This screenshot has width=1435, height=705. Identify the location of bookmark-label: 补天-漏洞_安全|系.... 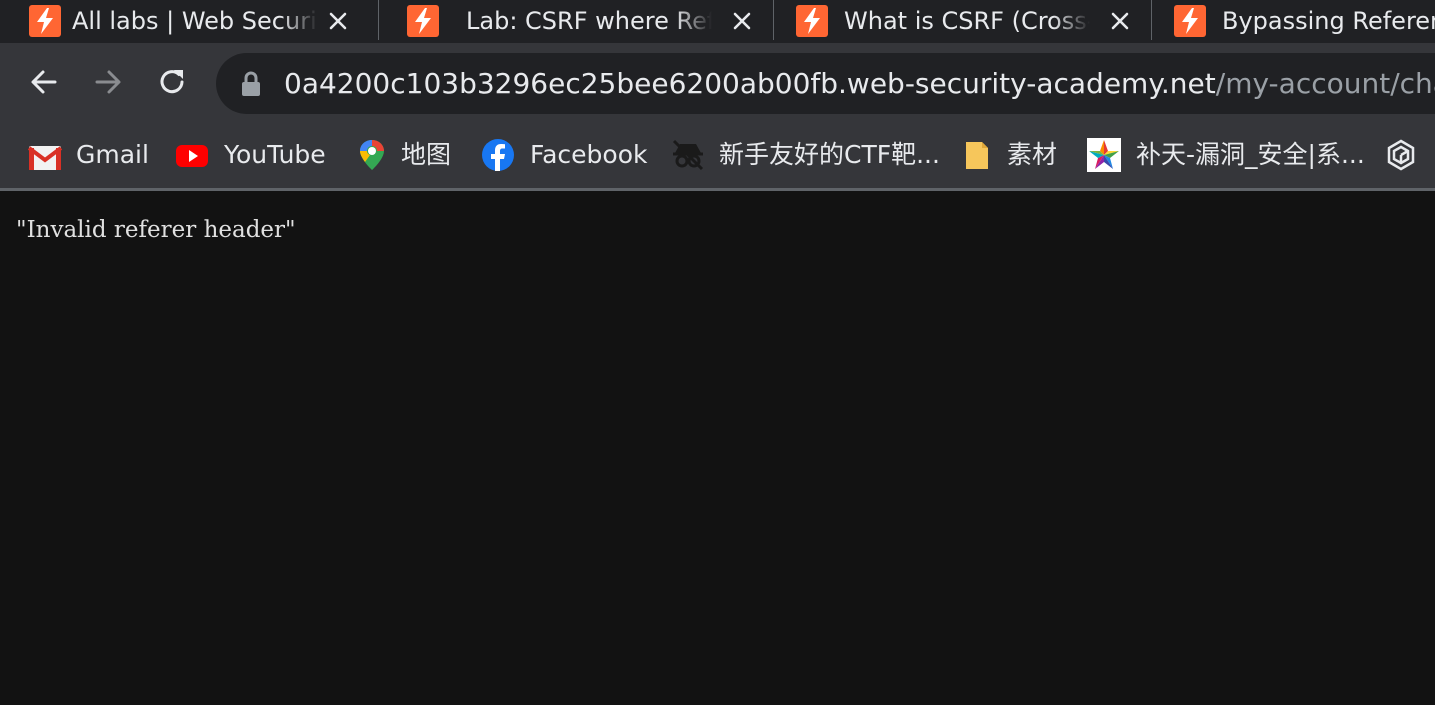
(1250, 154).